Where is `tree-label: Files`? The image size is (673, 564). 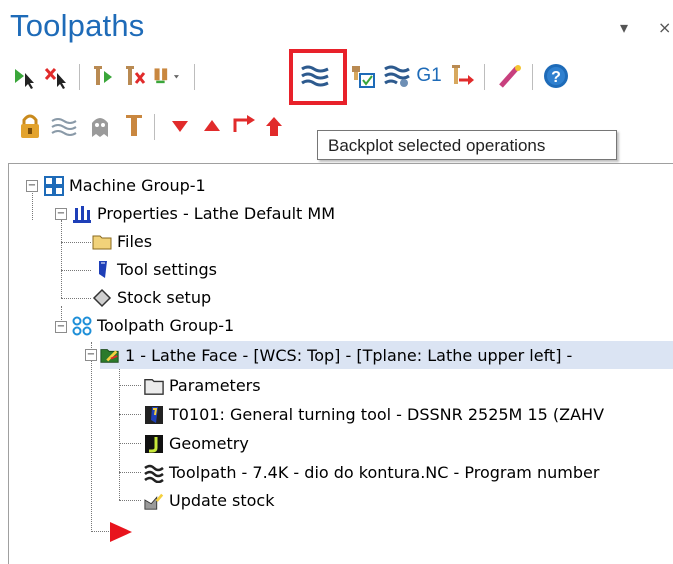 tree-label: Files is located at coordinates (135, 241).